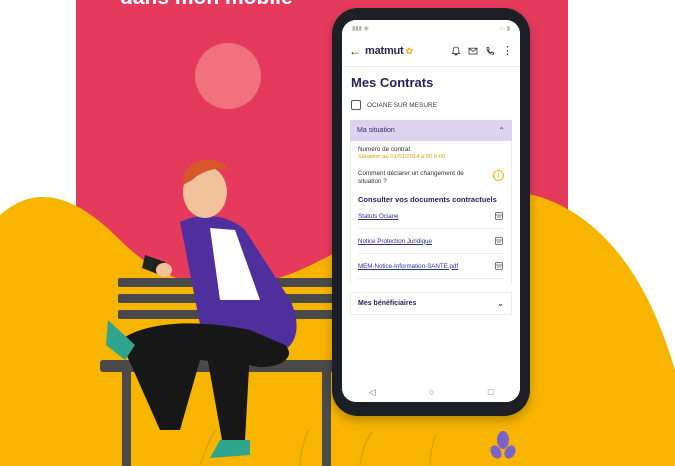 The height and width of the screenshot is (466, 675). I want to click on document-row: Statuts Ociane, so click(431, 216).